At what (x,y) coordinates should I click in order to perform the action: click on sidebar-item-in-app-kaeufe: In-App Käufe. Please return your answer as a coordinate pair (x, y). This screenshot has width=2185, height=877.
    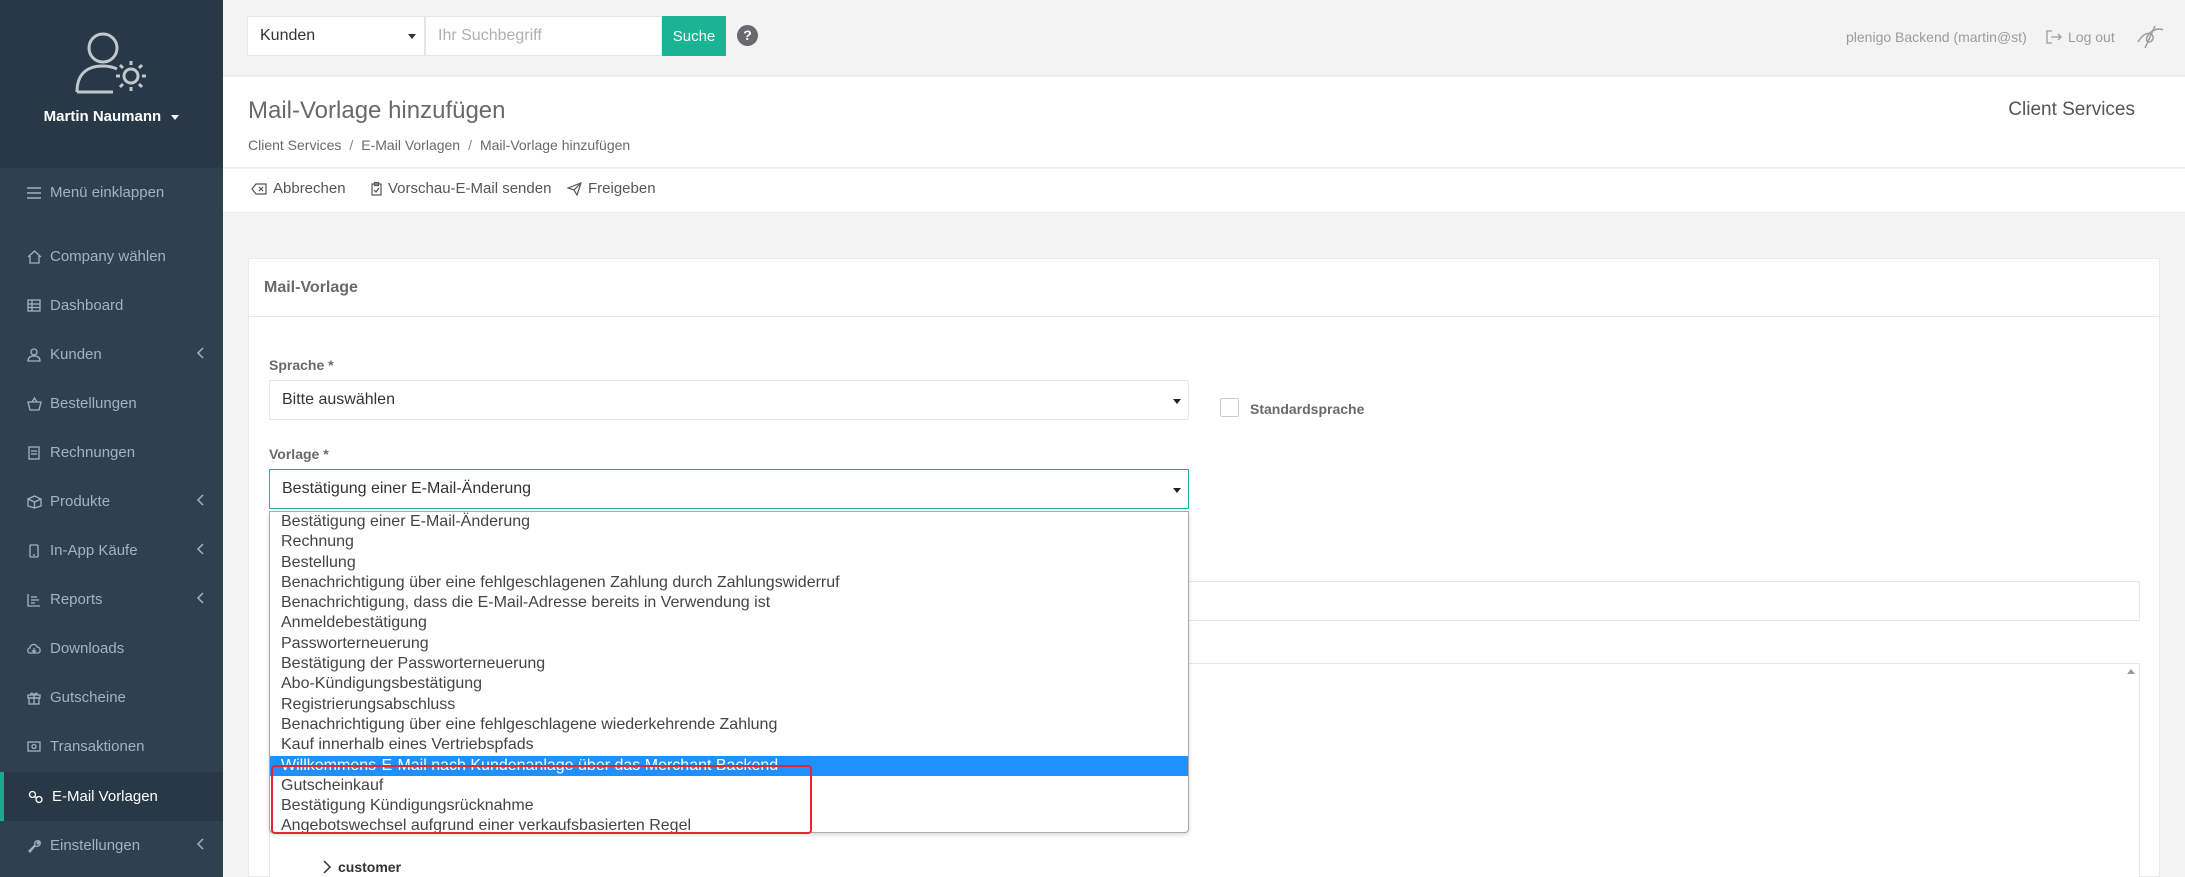
    Looking at the image, I should click on (111, 550).